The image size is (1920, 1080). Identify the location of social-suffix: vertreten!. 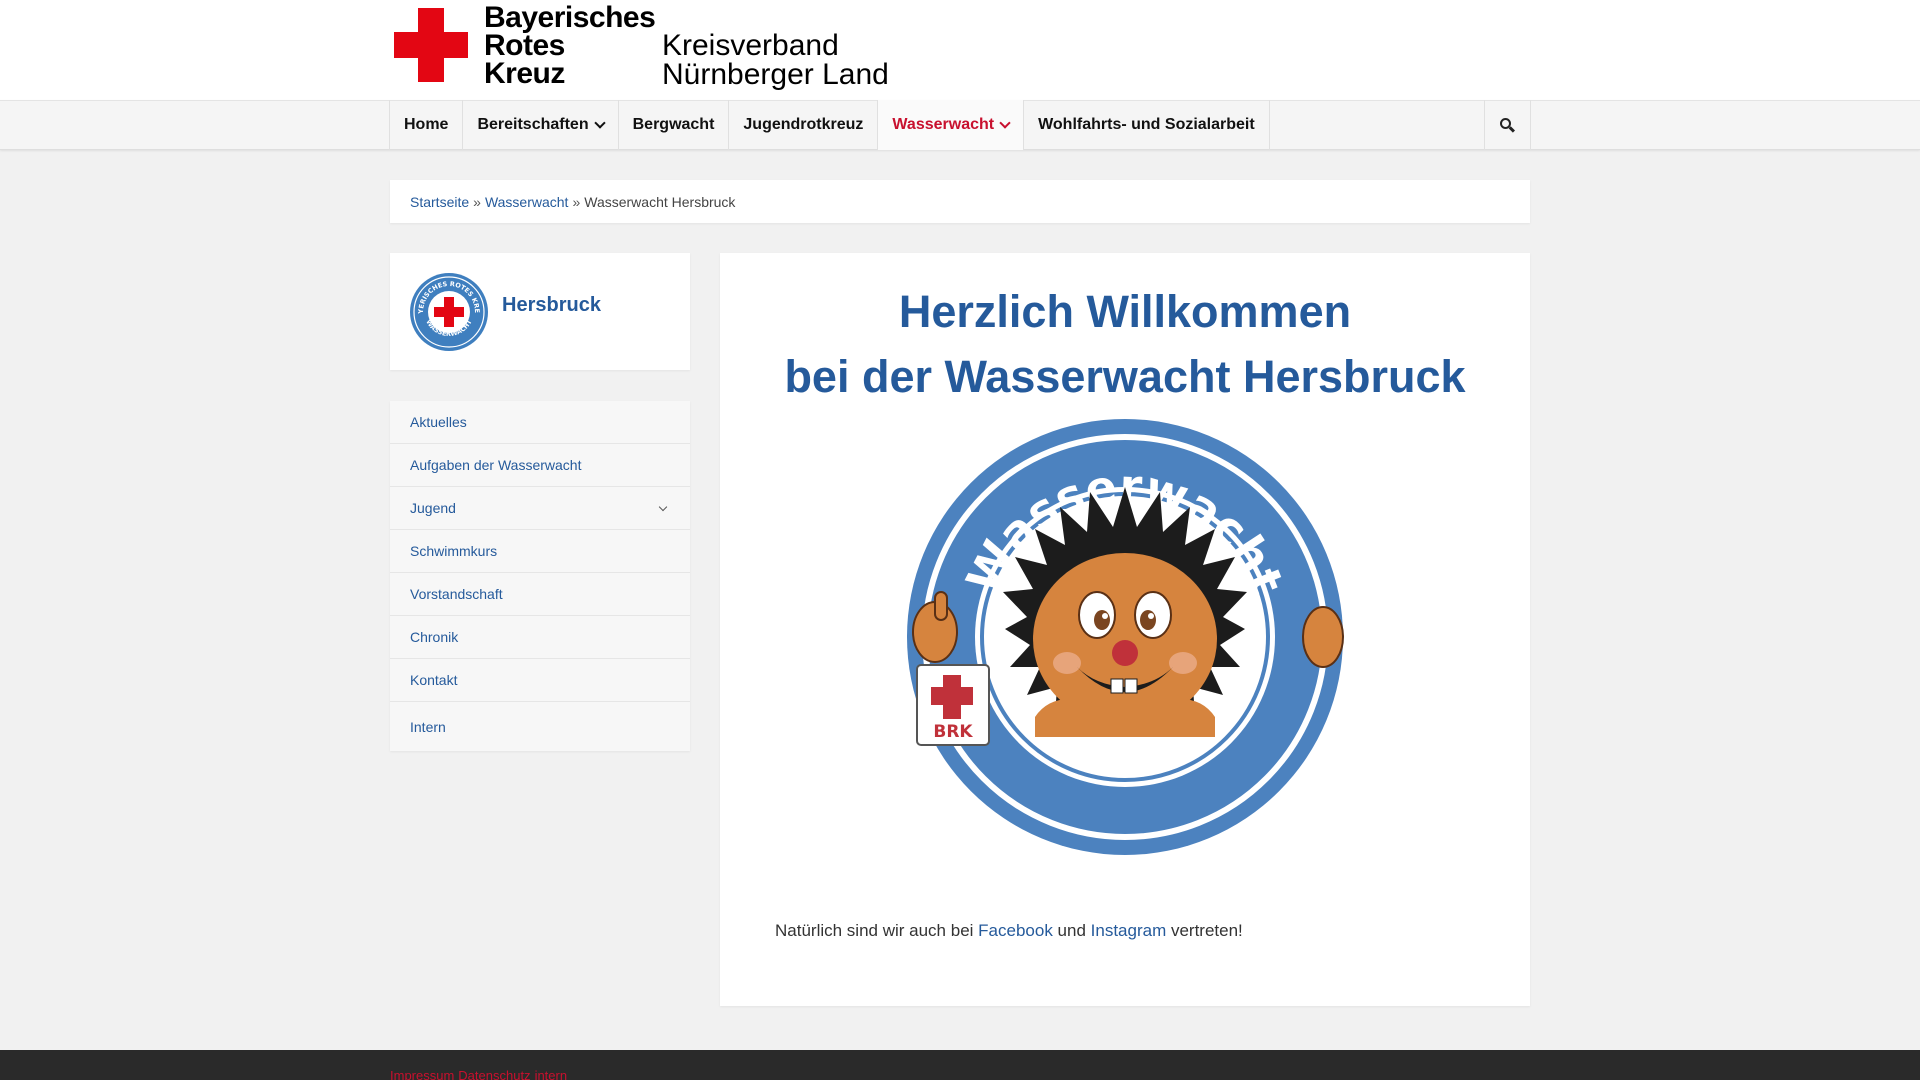
(1204, 930).